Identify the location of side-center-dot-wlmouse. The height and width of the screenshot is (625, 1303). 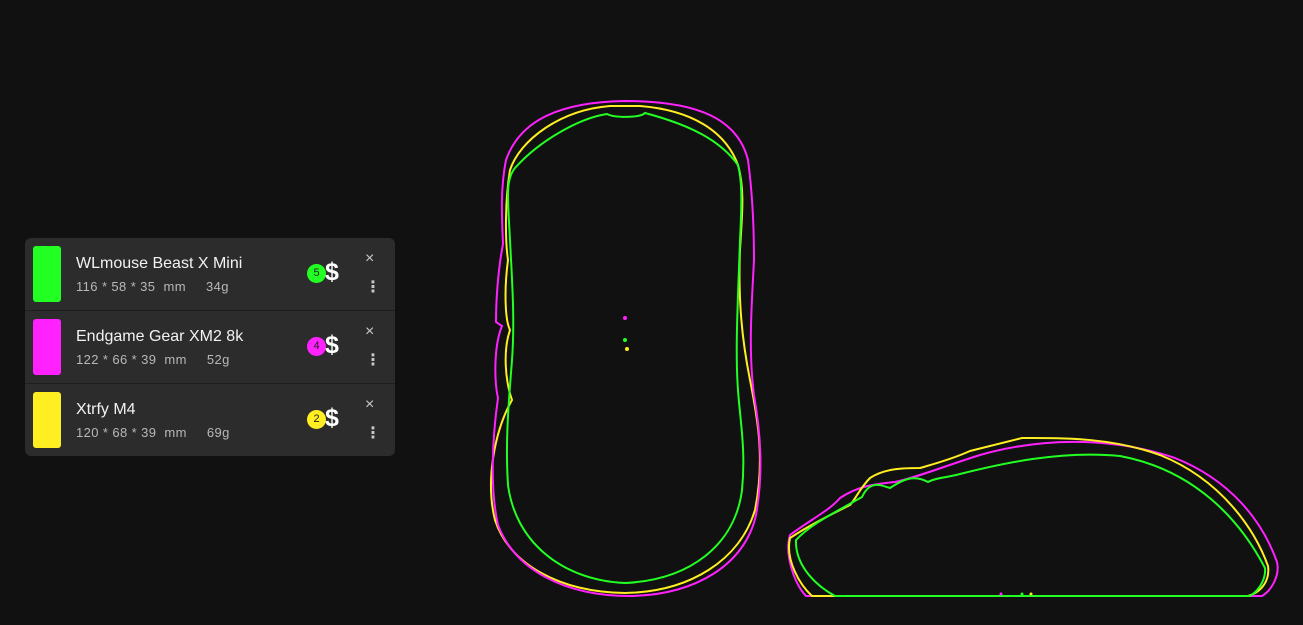
(1022, 594).